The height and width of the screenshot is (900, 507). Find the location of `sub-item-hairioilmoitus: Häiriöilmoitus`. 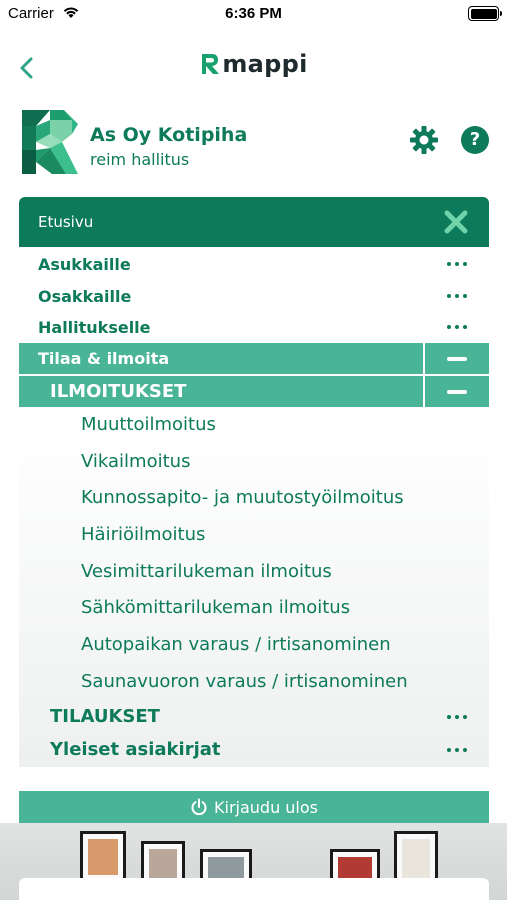

sub-item-hairioilmoitus: Häiriöilmoitus is located at coordinates (143, 534).